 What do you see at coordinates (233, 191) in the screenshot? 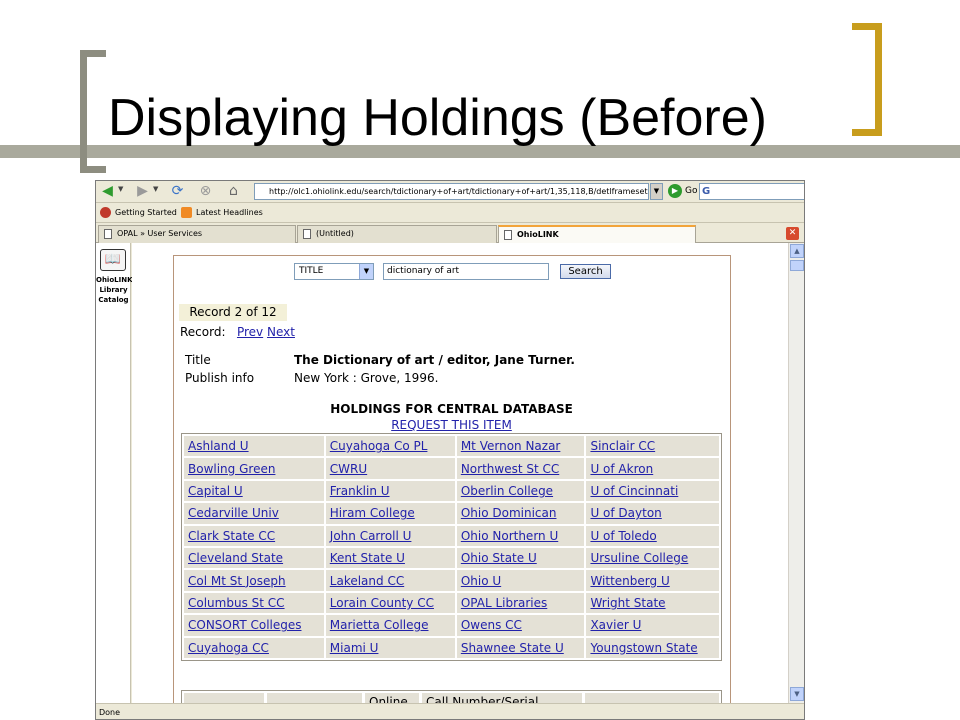
I see `home-icon: ⌂` at bounding box center [233, 191].